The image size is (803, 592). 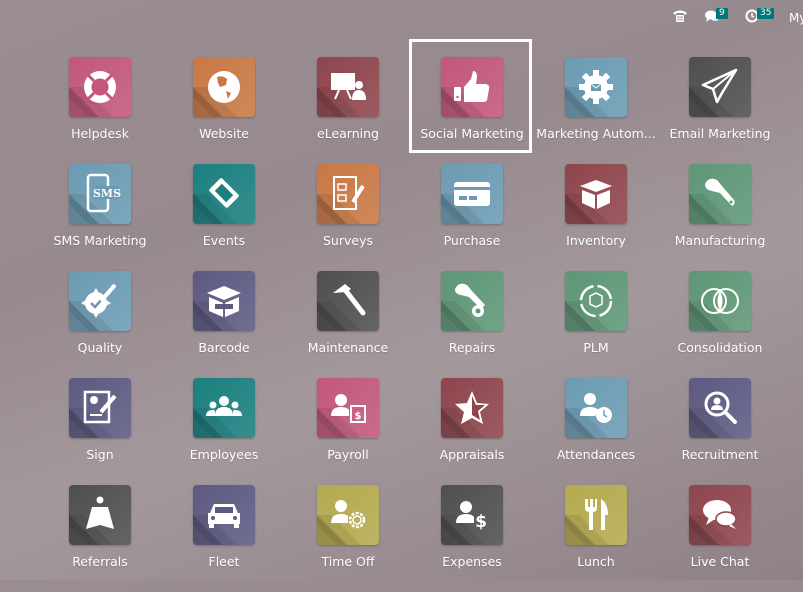 I want to click on hammer-icon, so click(x=348, y=301).